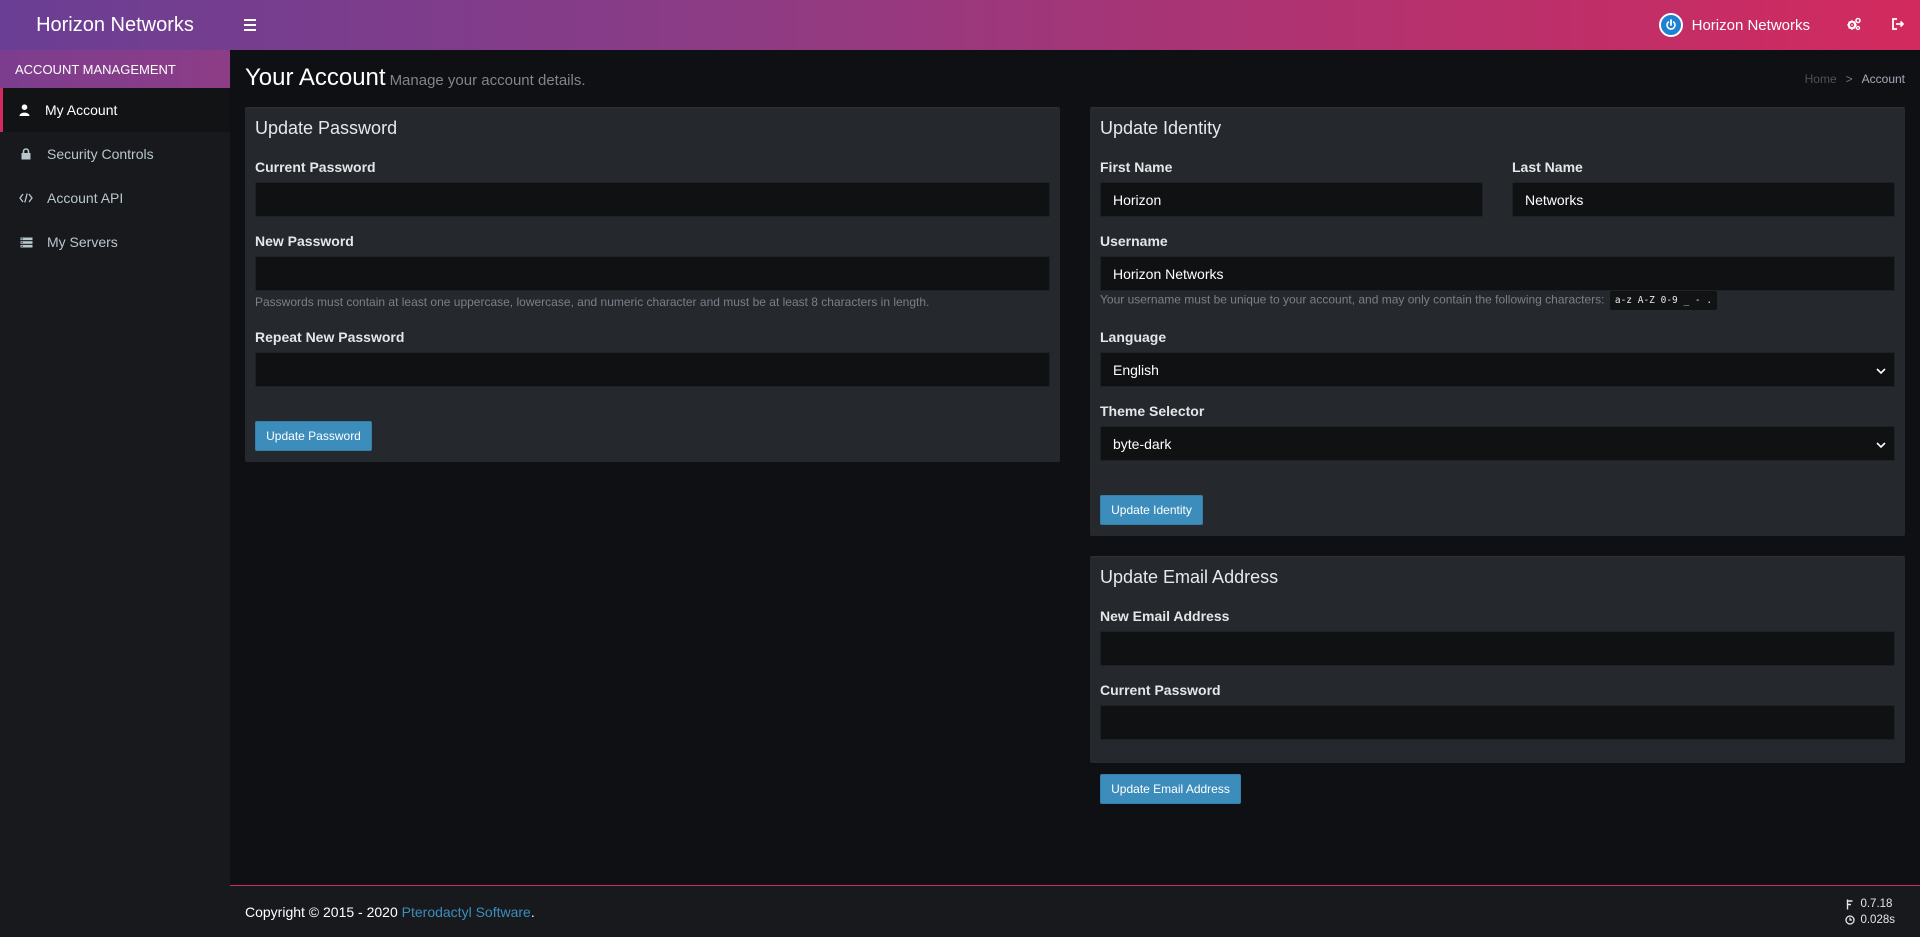  What do you see at coordinates (115, 69) in the screenshot?
I see `sidebar-header: ACCOUNT MANAGEMENT` at bounding box center [115, 69].